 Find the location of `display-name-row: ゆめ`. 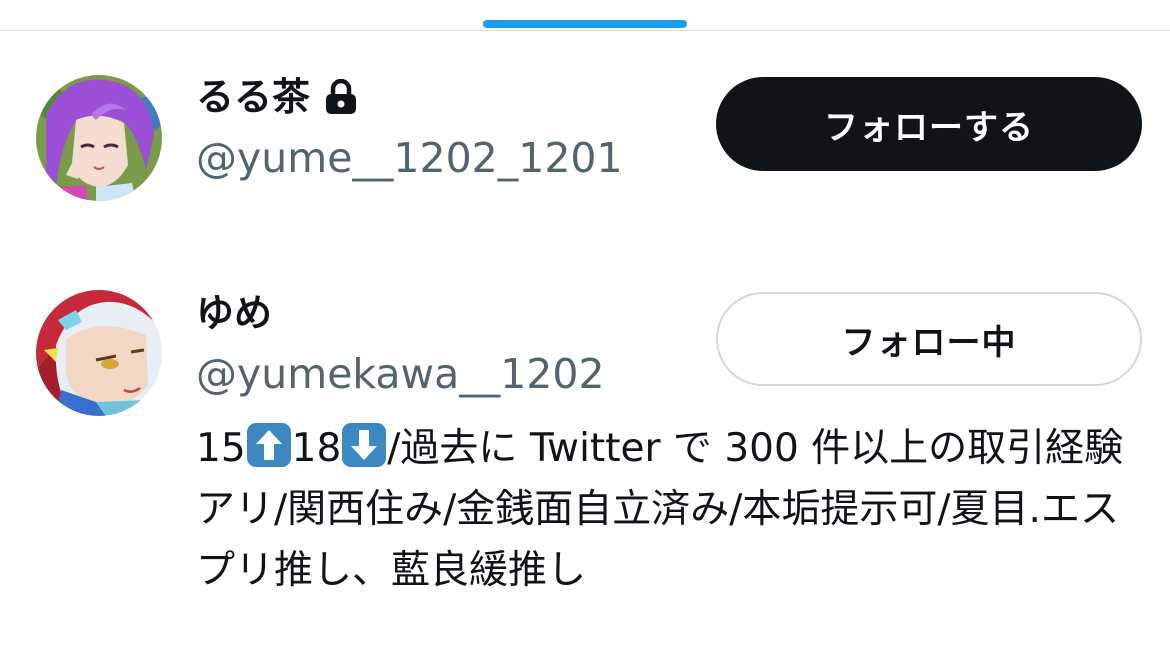

display-name-row: ゆめ is located at coordinates (234, 313).